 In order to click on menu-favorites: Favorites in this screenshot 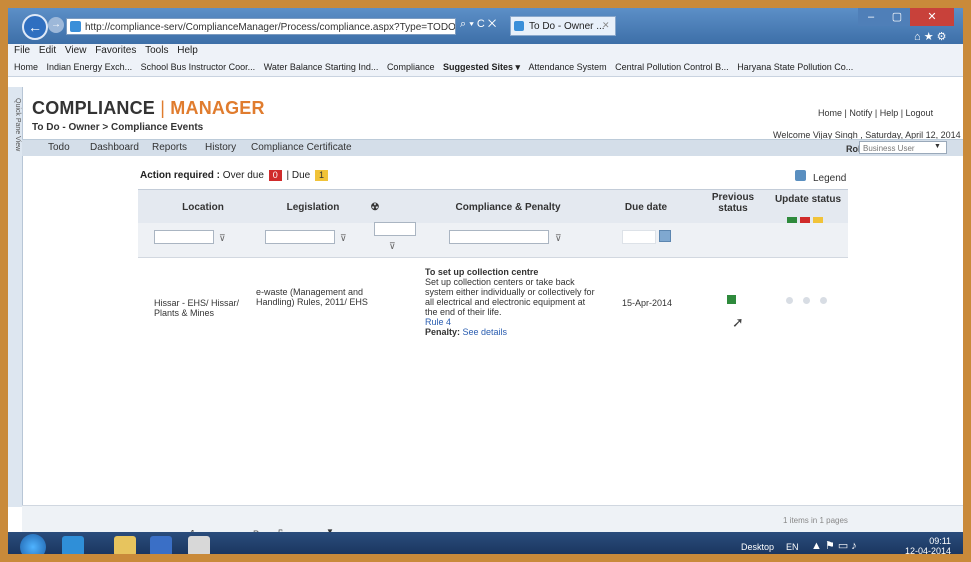, I will do `click(115, 51)`.